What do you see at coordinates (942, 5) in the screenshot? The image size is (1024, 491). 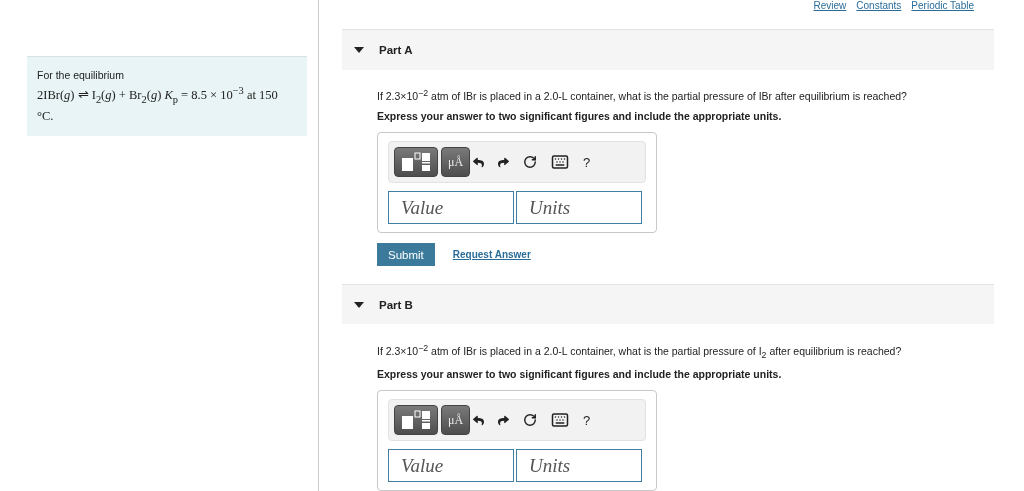 I see `header-link: Periodic Table` at bounding box center [942, 5].